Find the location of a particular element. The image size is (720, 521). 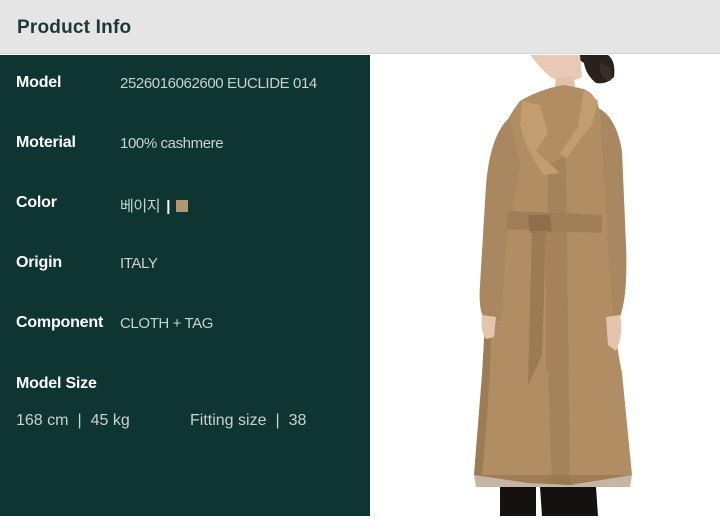

detail-value: 100% cashmere is located at coordinates (172, 143).